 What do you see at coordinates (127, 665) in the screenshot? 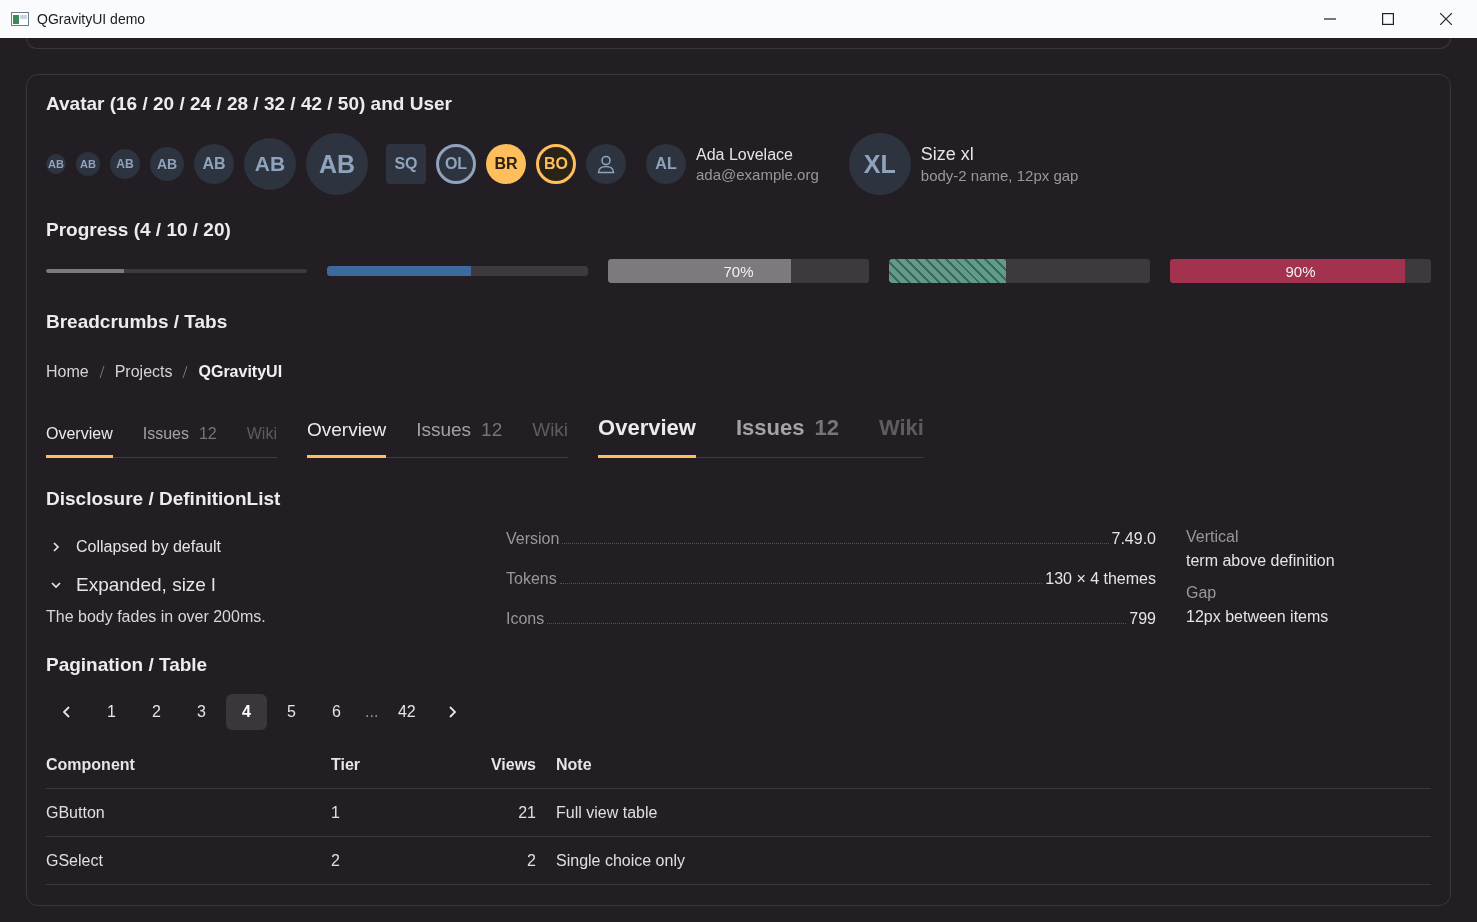
I see `section-heading: Pagination / Table` at bounding box center [127, 665].